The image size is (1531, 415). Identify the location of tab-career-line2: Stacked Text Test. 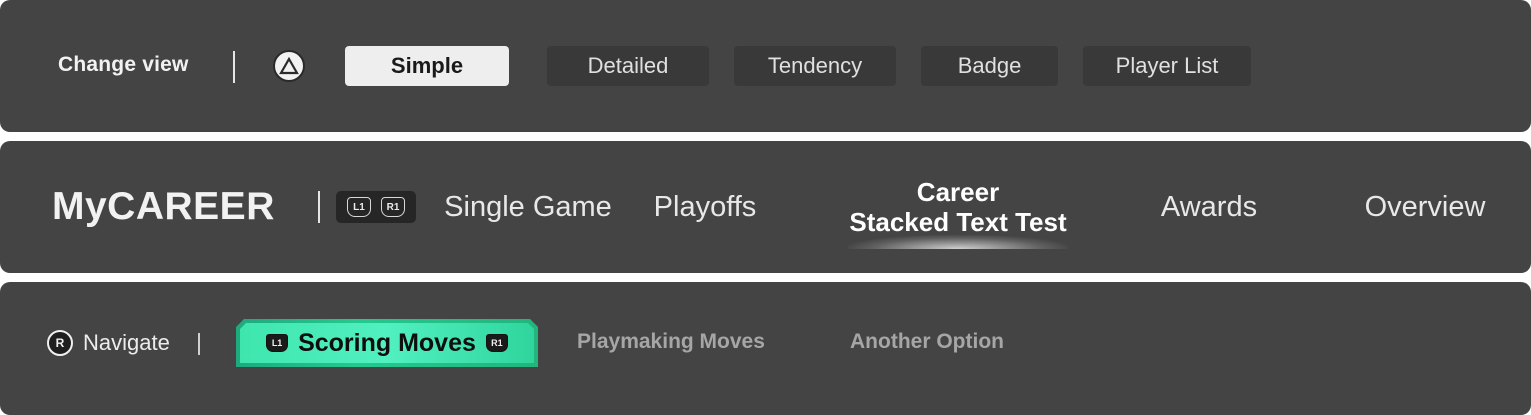
(958, 222).